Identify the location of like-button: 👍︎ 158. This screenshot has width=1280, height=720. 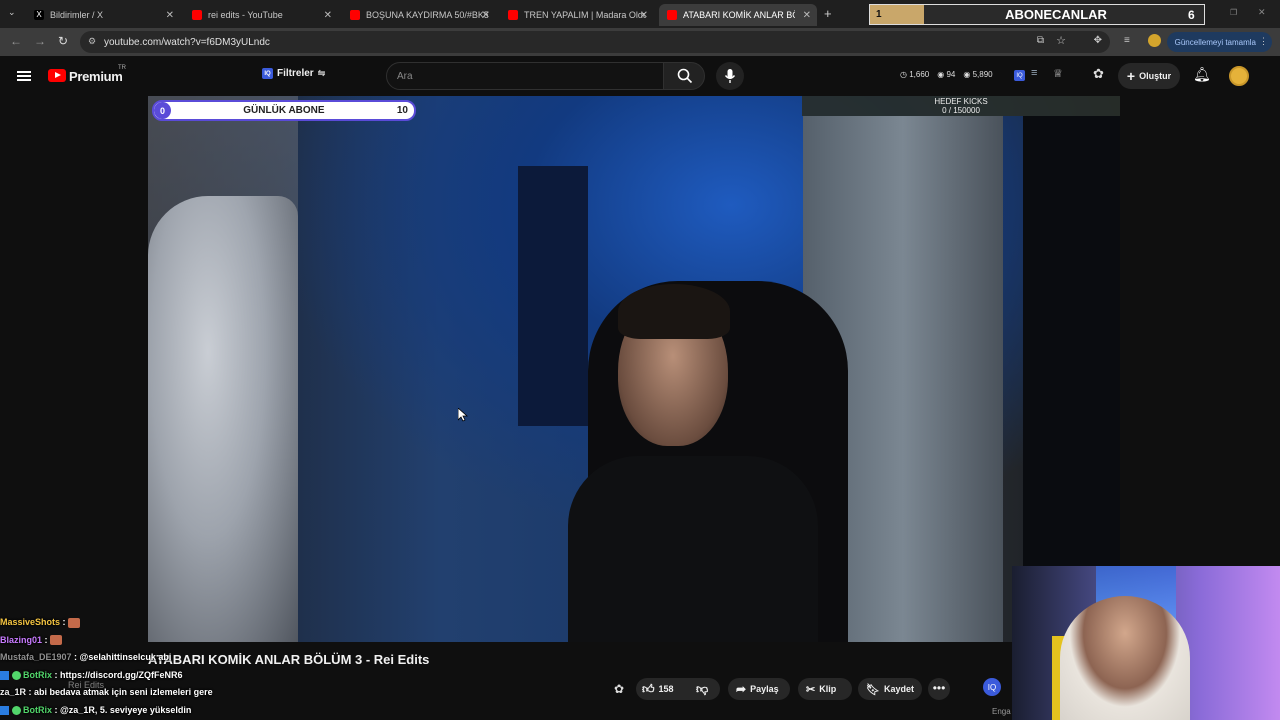
(658, 689).